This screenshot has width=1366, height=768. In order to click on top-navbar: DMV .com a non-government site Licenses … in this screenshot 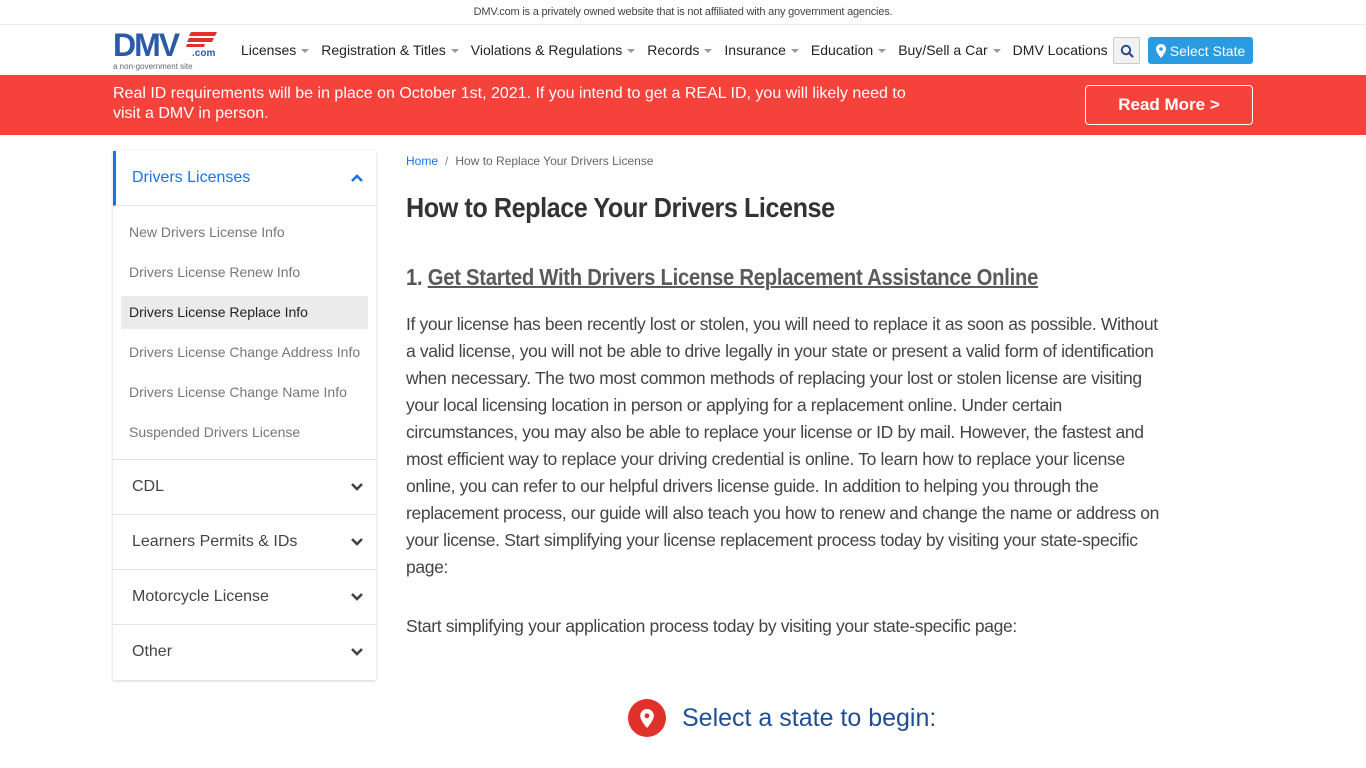, I will do `click(683, 50)`.